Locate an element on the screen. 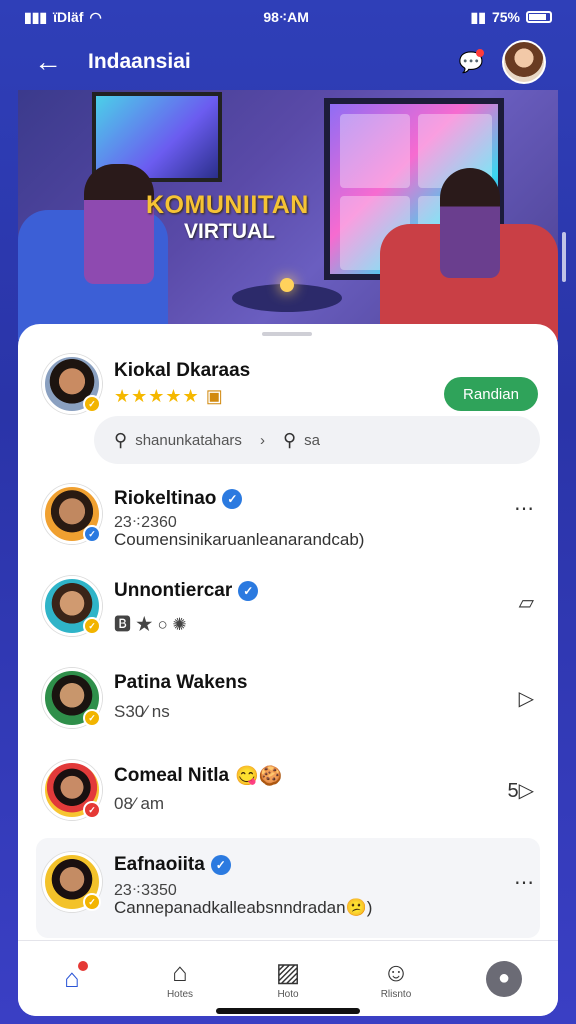 The image size is (576, 1024). battery-percent: 75% is located at coordinates (505, 17).